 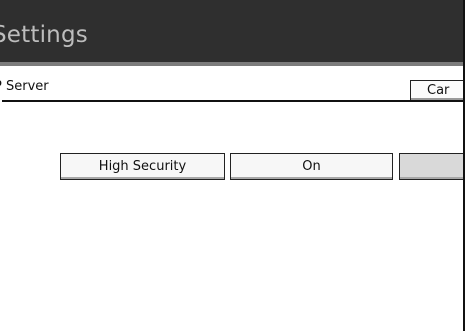 What do you see at coordinates (436, 90) in the screenshot?
I see `cancel-button: Car` at bounding box center [436, 90].